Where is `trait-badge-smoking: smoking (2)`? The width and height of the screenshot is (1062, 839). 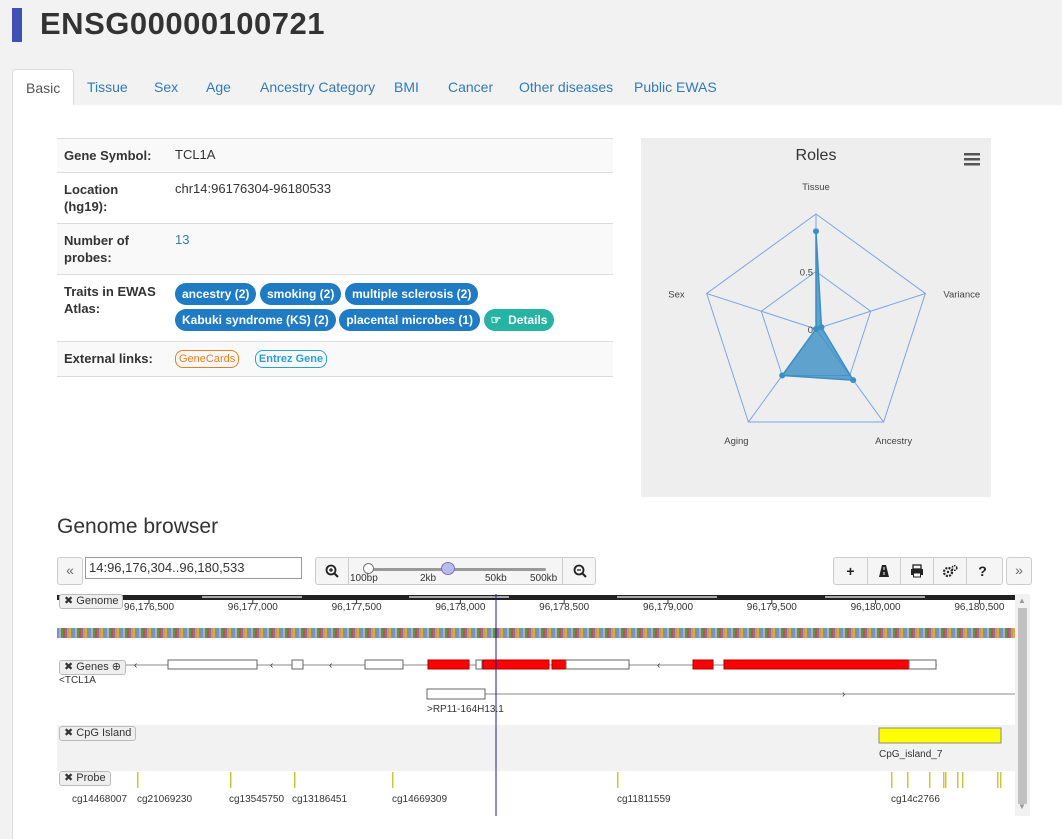
trait-badge-smoking: smoking (2) is located at coordinates (301, 294).